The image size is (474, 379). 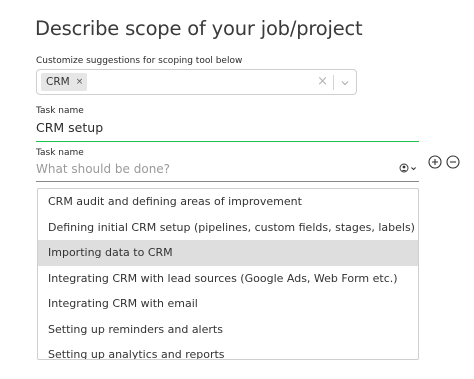 What do you see at coordinates (227, 130) in the screenshot?
I see `task-name-input-1: CRM setup` at bounding box center [227, 130].